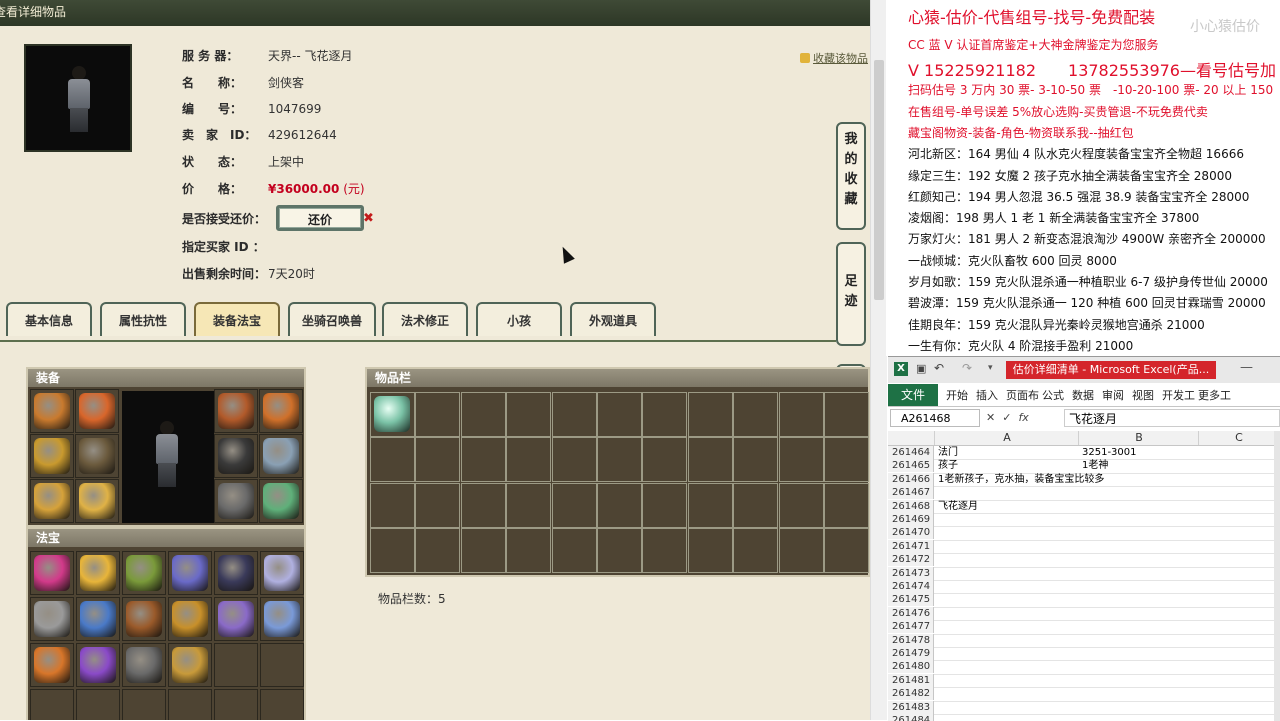  I want to click on row-number: 261469, so click(911, 519).